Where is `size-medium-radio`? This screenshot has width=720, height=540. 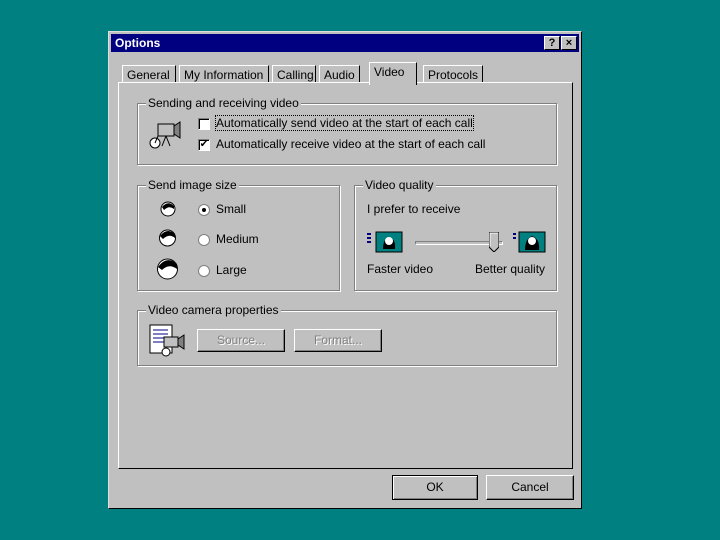
size-medium-radio is located at coordinates (204, 240).